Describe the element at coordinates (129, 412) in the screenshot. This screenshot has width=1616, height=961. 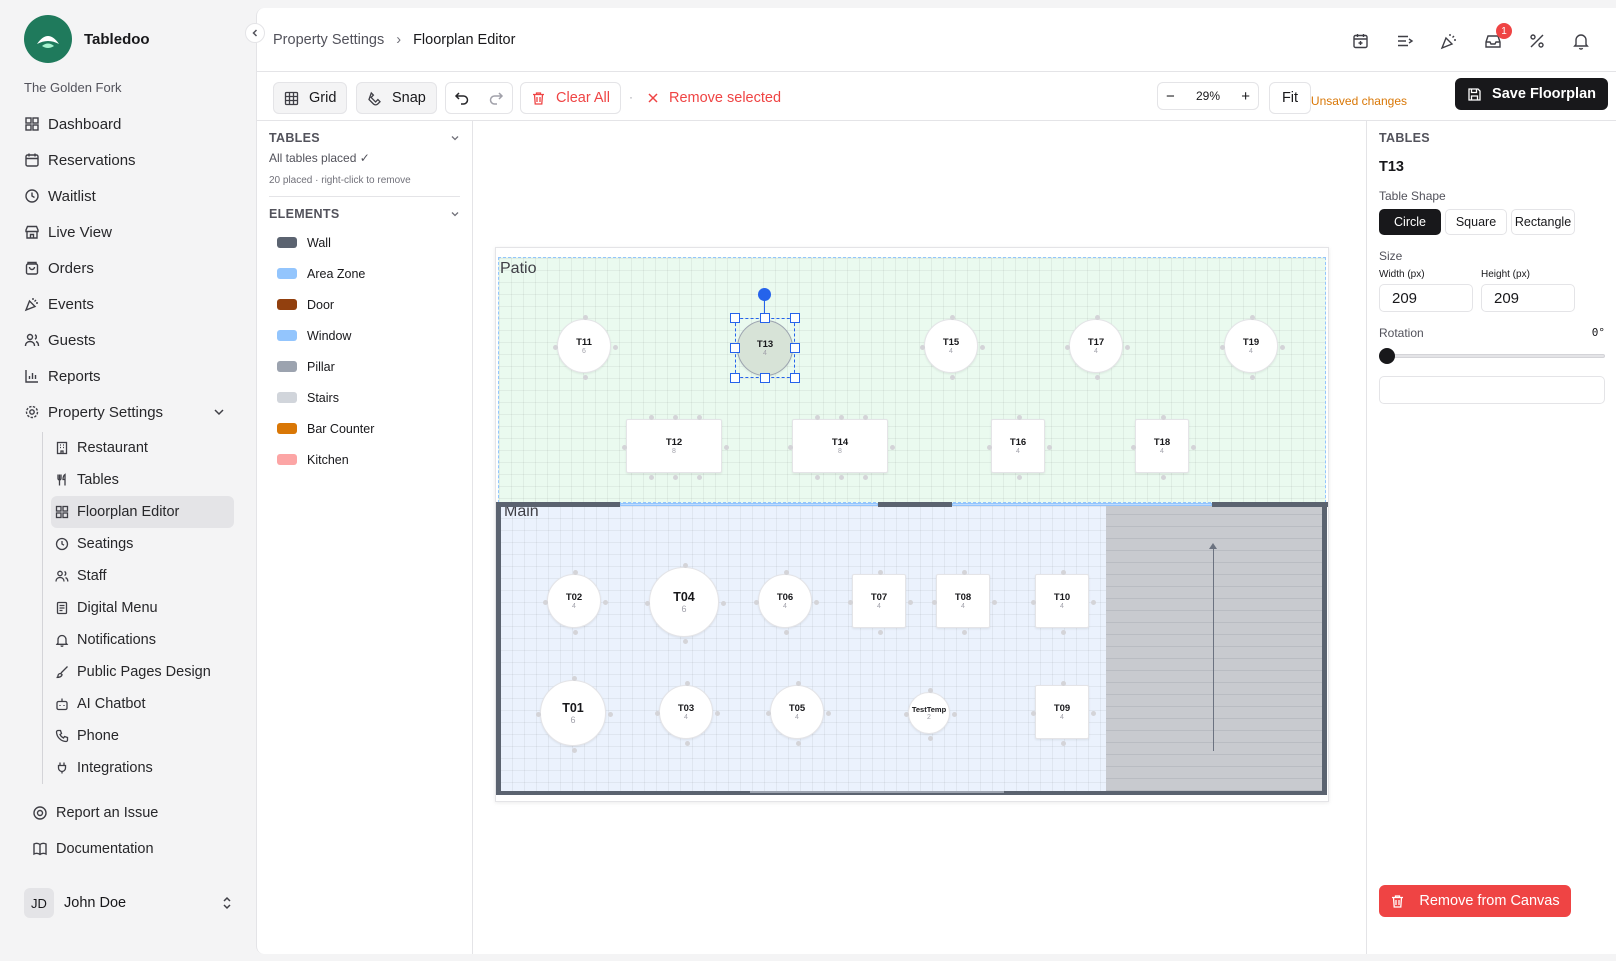
I see `nav-property-settings: Property Settings` at that location.